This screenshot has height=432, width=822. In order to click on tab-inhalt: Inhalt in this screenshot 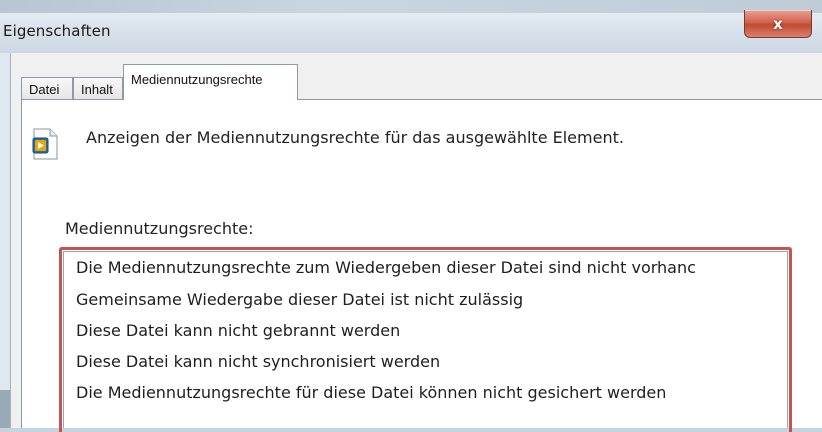, I will do `click(98, 88)`.